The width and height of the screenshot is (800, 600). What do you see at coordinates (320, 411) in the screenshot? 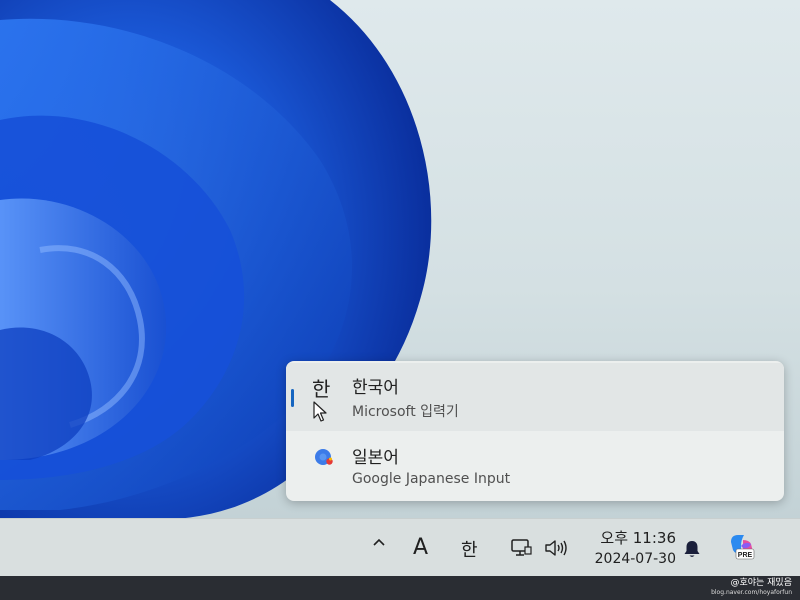
I see `mouse-cursor-icon` at bounding box center [320, 411].